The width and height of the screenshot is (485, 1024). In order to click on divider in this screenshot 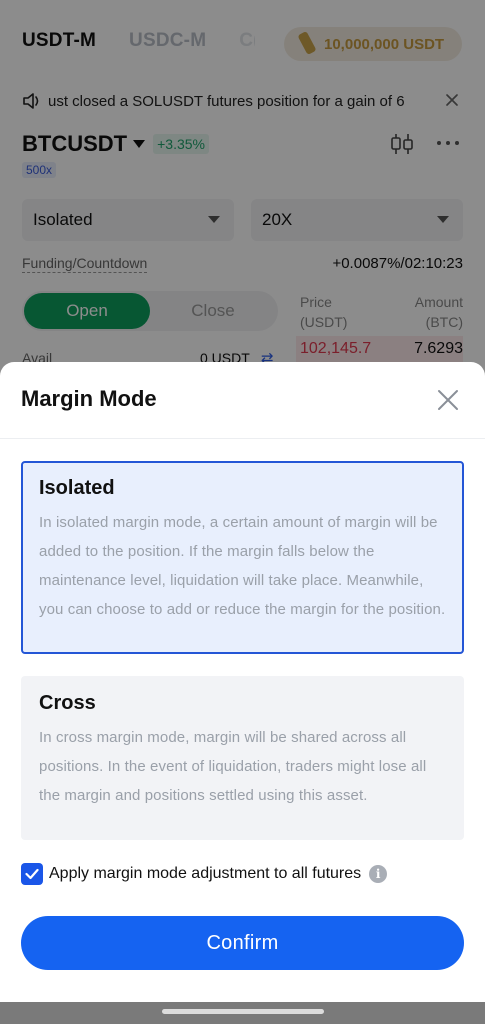, I will do `click(242, 438)`.